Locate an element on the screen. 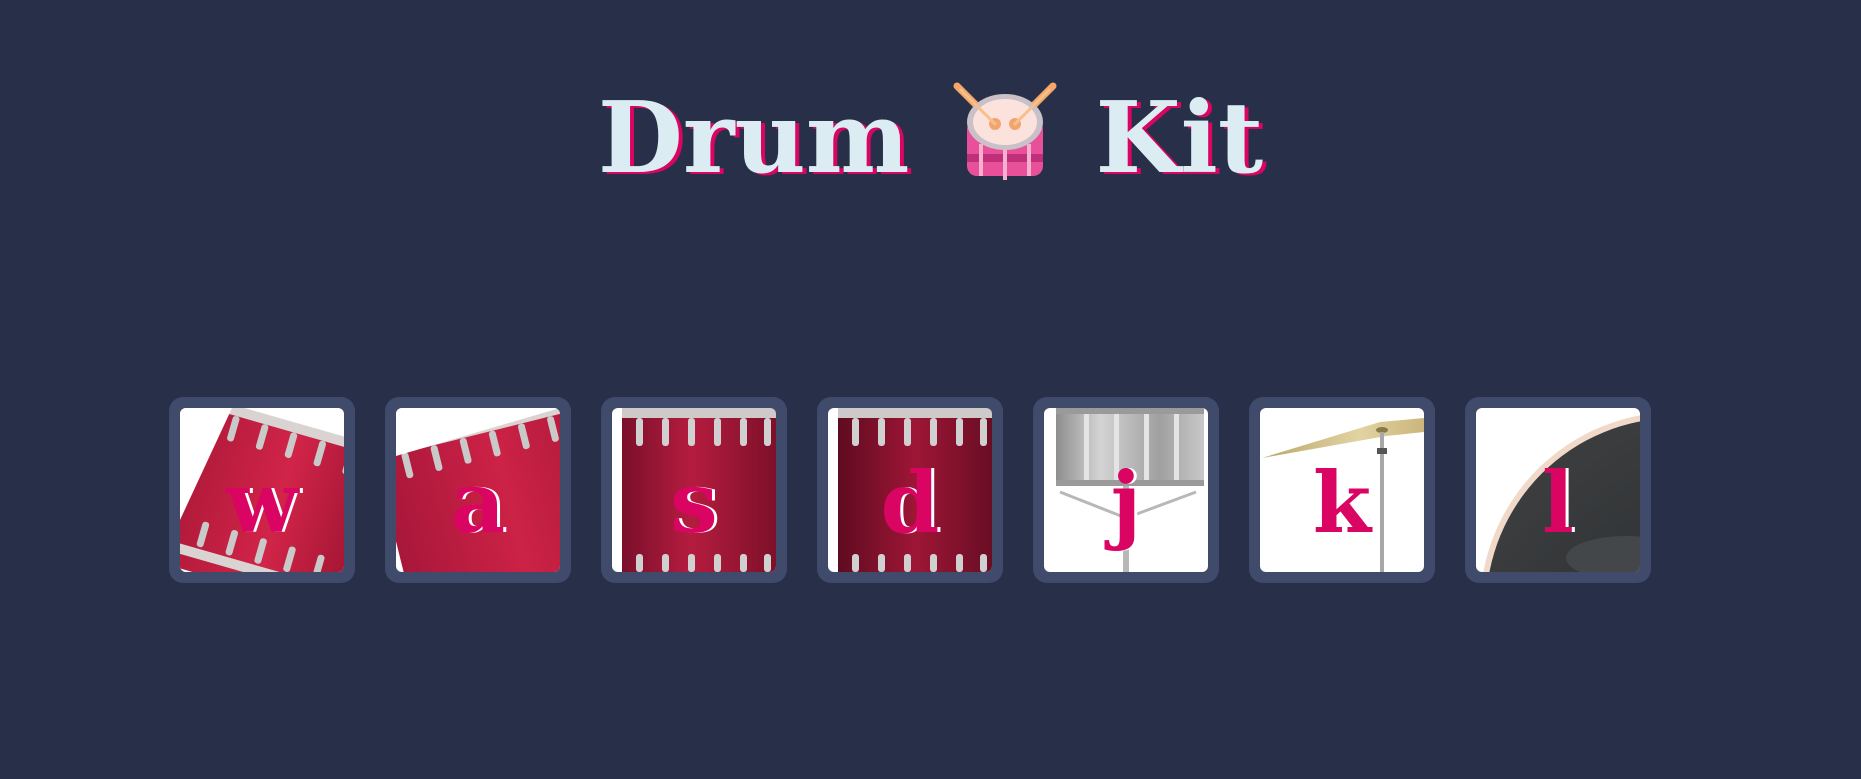 The image size is (1861, 779). drum-key-j: j is located at coordinates (1126, 490).